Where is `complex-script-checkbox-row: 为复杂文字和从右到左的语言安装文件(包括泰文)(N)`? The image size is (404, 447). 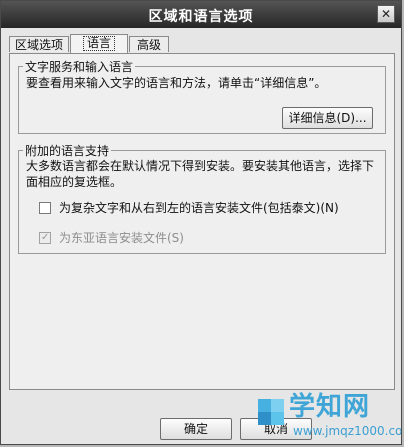 complex-script-checkbox-row: 为复杂文字和从右到左的语言安装文件(包括泰文)(N) is located at coordinates (209, 209).